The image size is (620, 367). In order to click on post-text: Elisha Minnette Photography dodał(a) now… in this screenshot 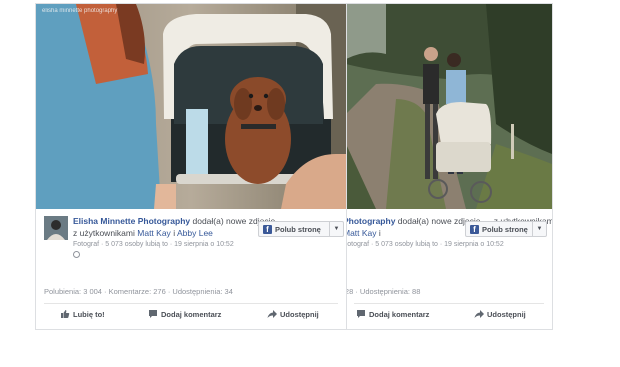, I will do `click(180, 237)`.